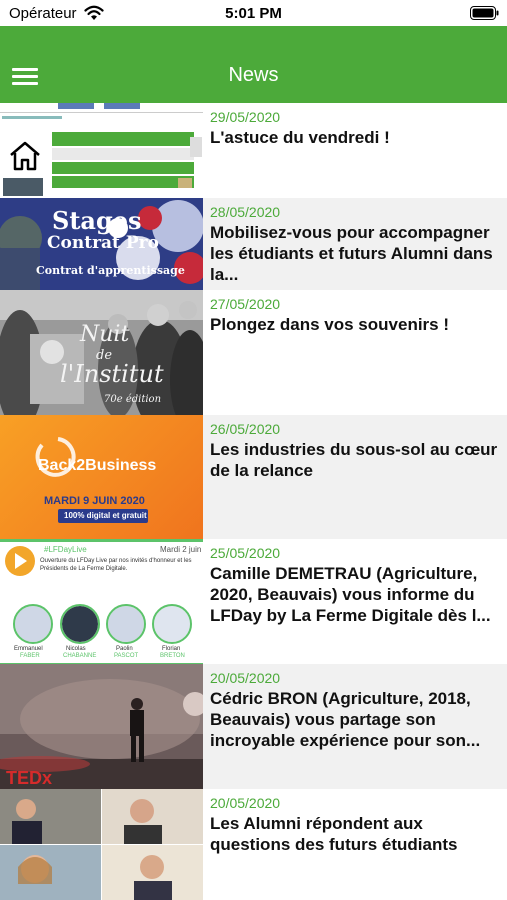  What do you see at coordinates (101, 726) in the screenshot?
I see `news-thumbnail: TEDx` at bounding box center [101, 726].